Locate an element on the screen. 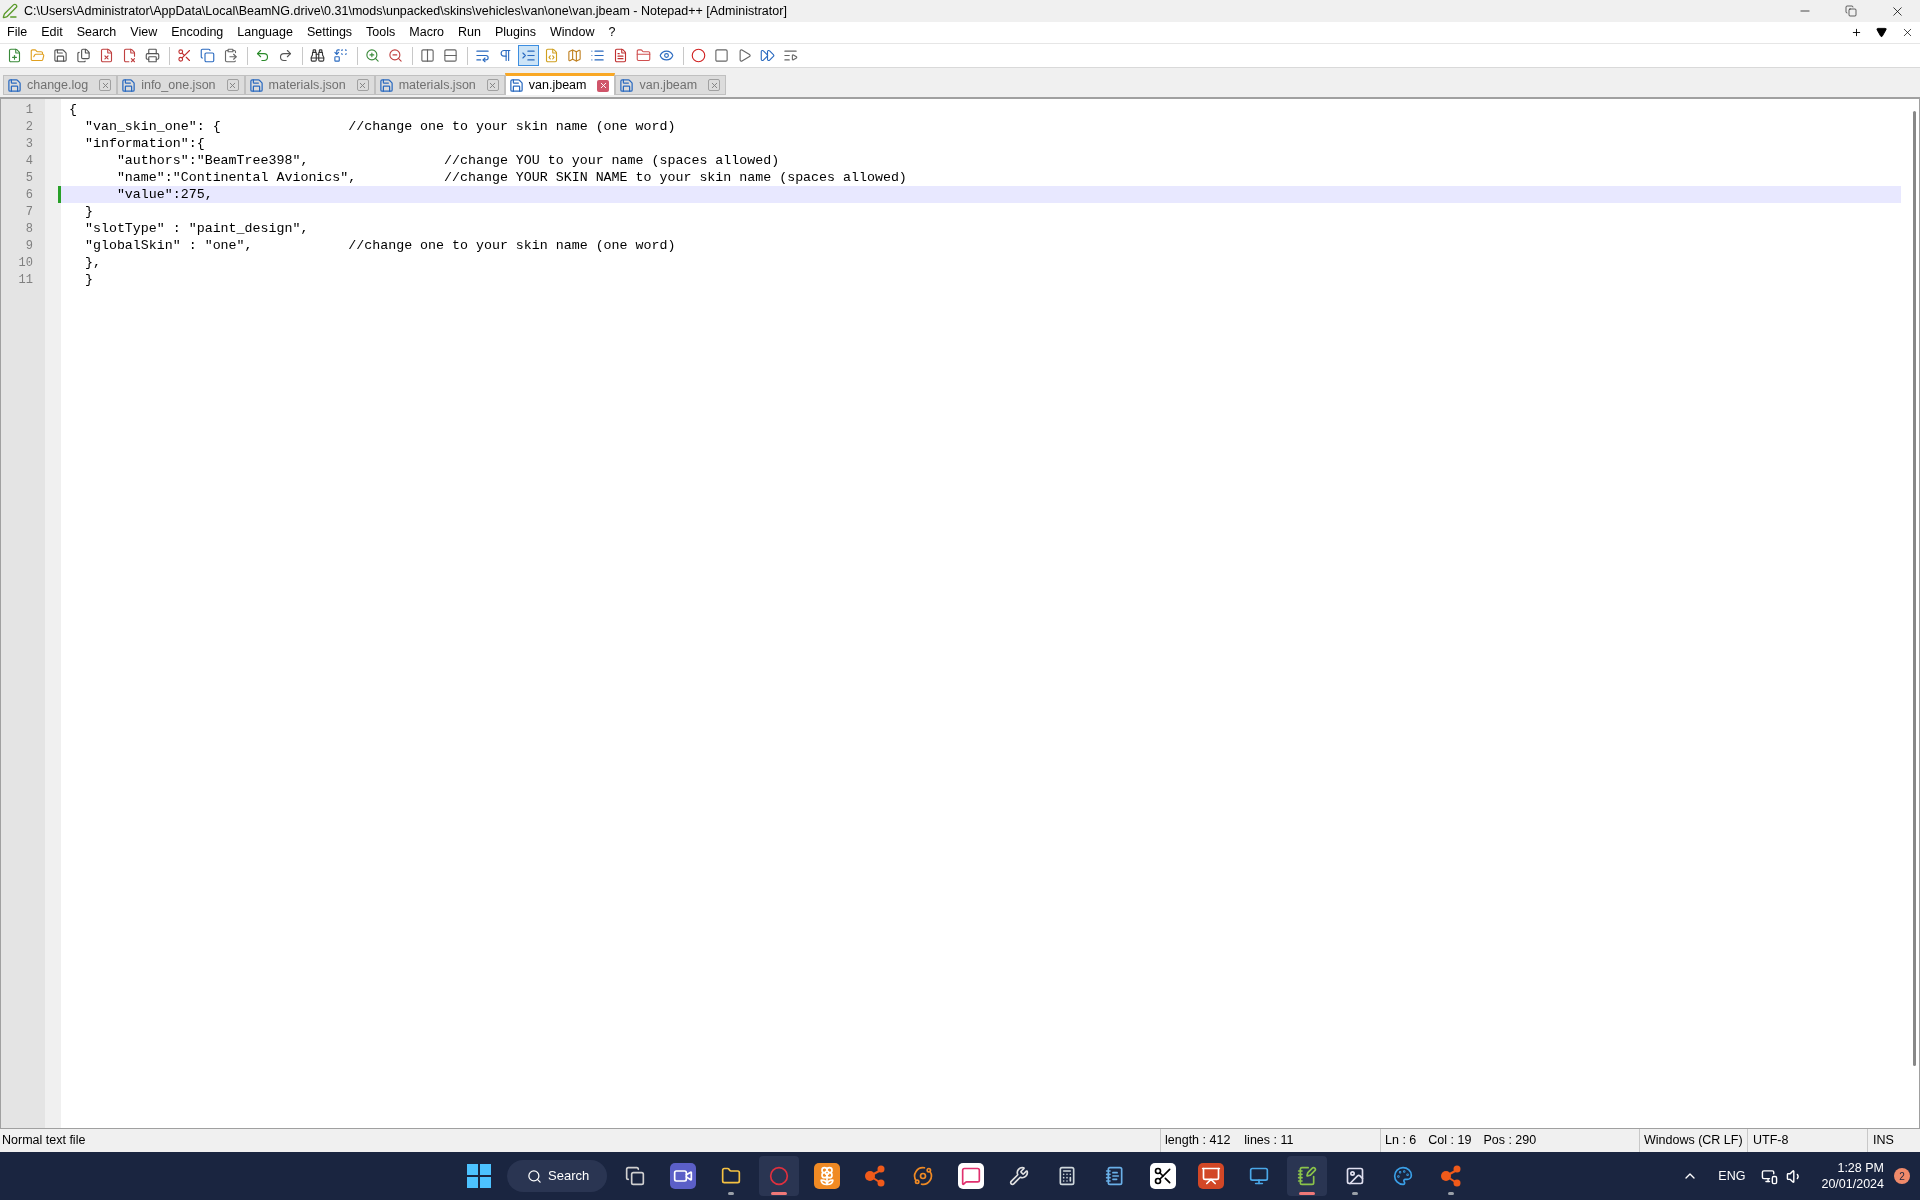  notepad-icon is located at coordinates (1115, 1176).